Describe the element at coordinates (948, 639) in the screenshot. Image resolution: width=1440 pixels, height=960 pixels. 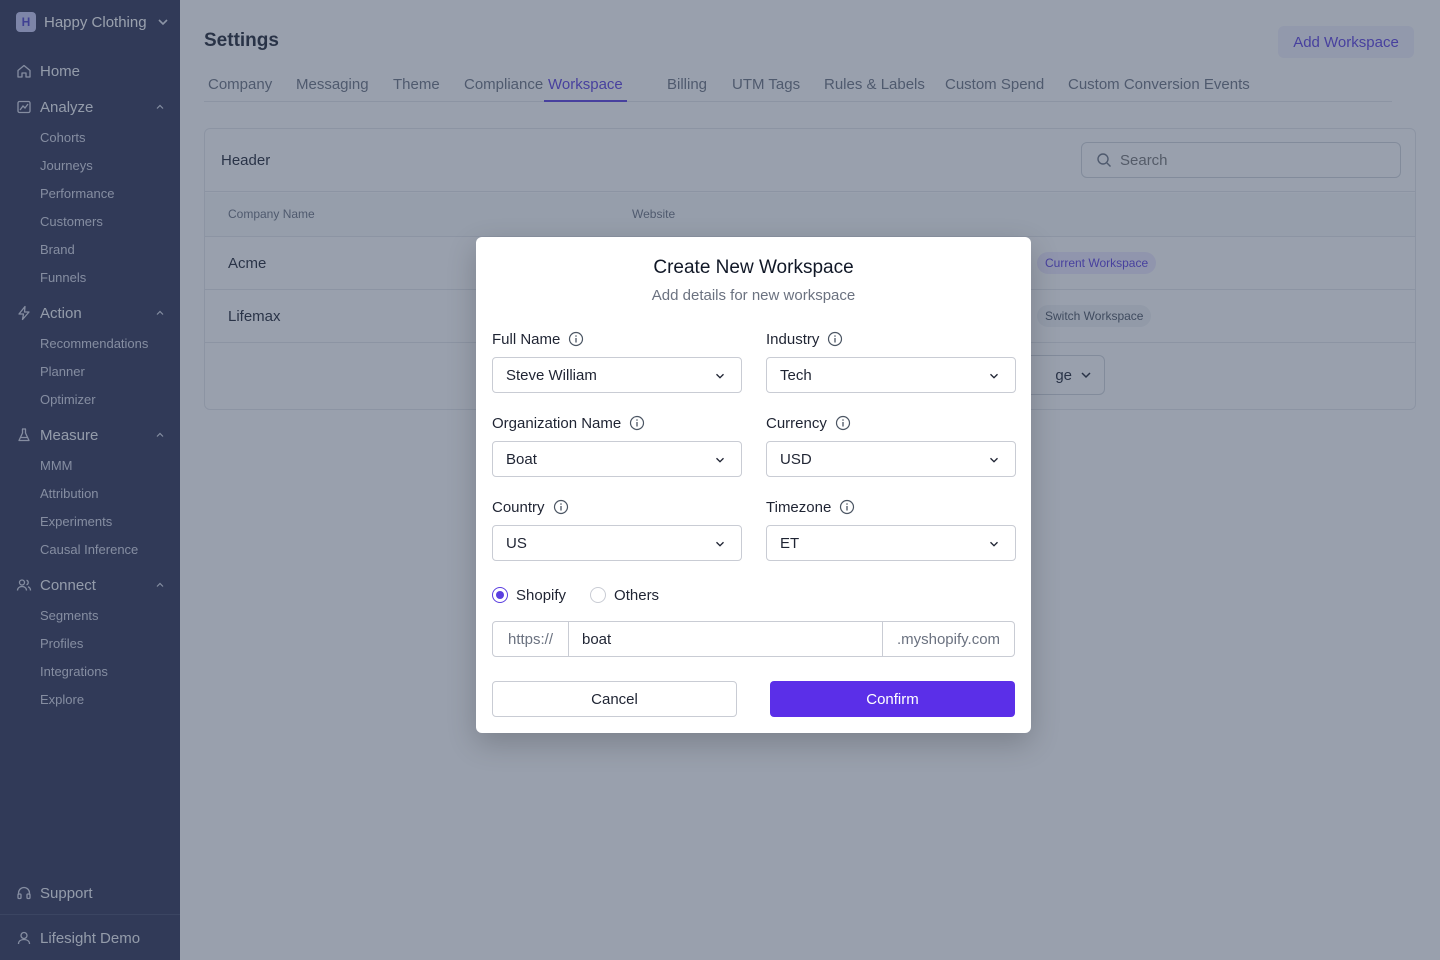
I see `url-suffix: .myshopify.com` at that location.